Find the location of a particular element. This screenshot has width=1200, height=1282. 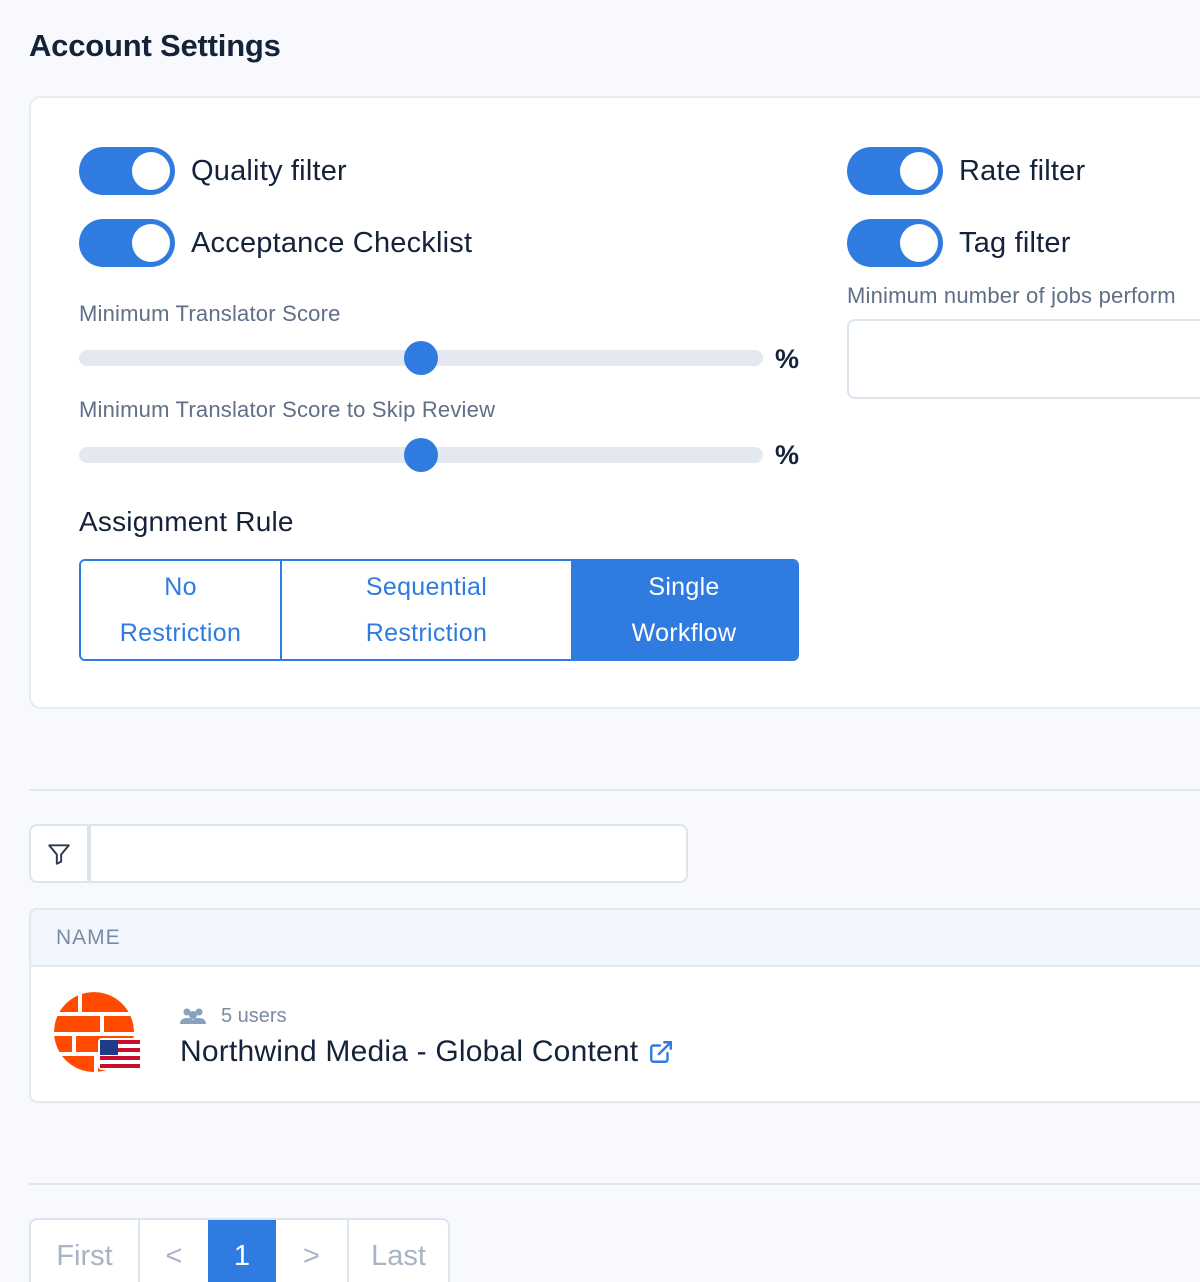

rate-filter-row: Rate filter is located at coordinates (966, 171).